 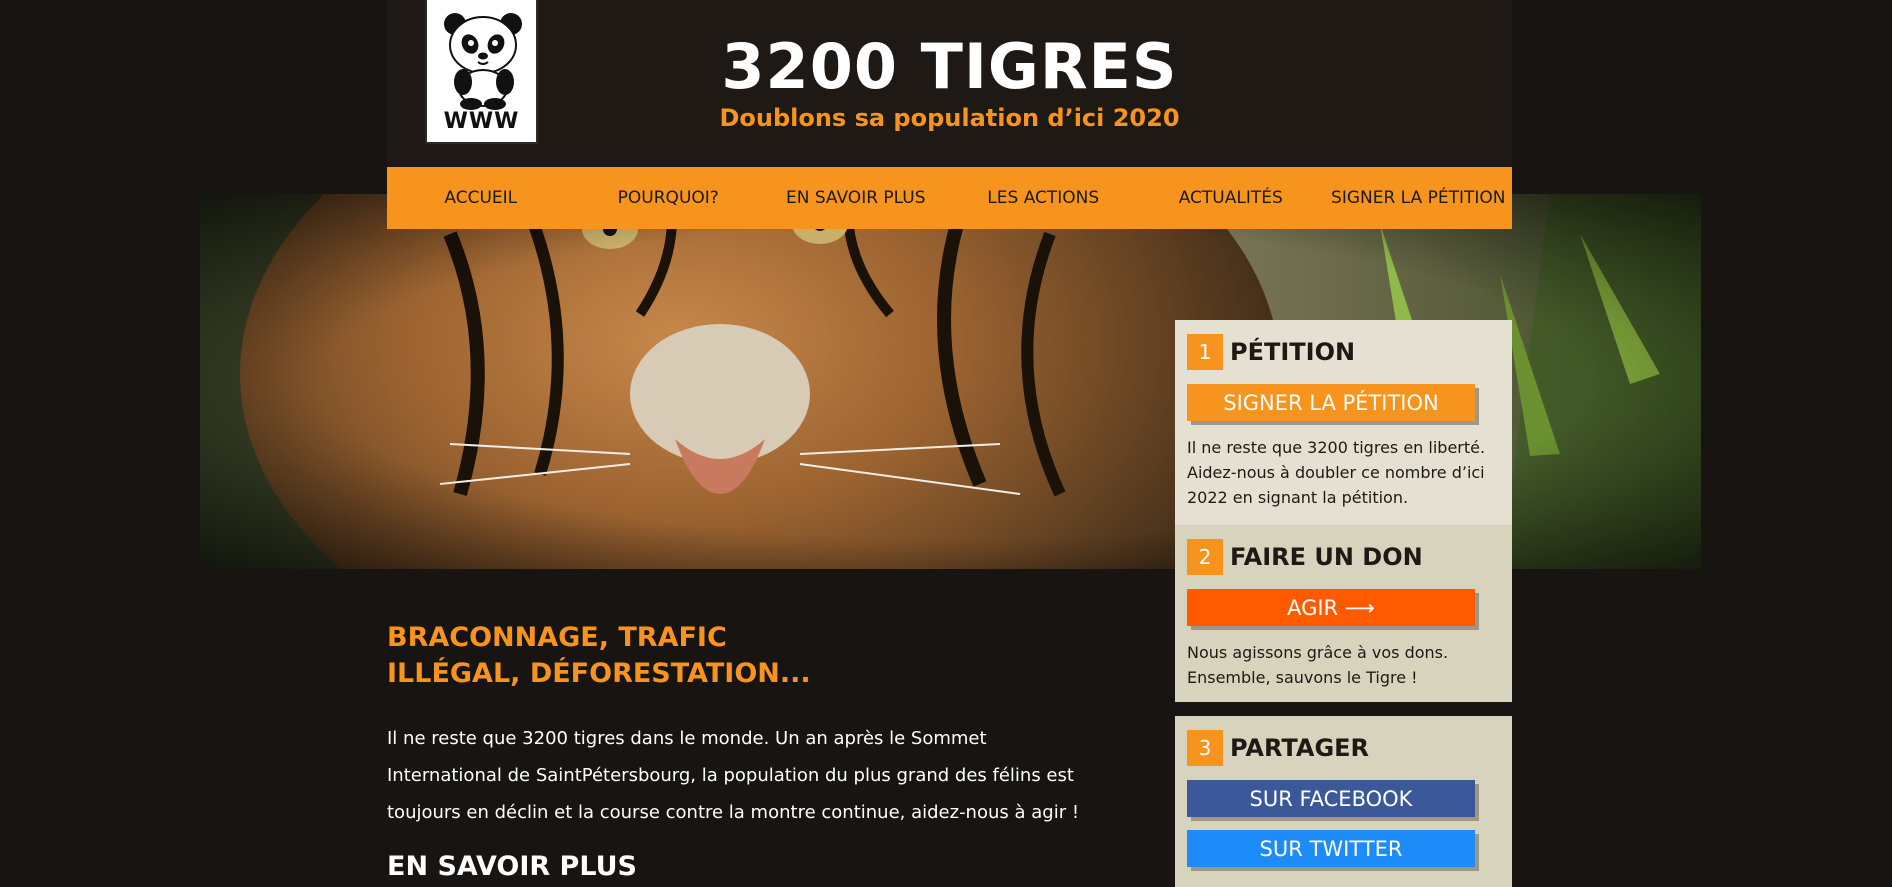 What do you see at coordinates (1293, 352) in the screenshot?
I see `petition-panel-title: PÉTITION` at bounding box center [1293, 352].